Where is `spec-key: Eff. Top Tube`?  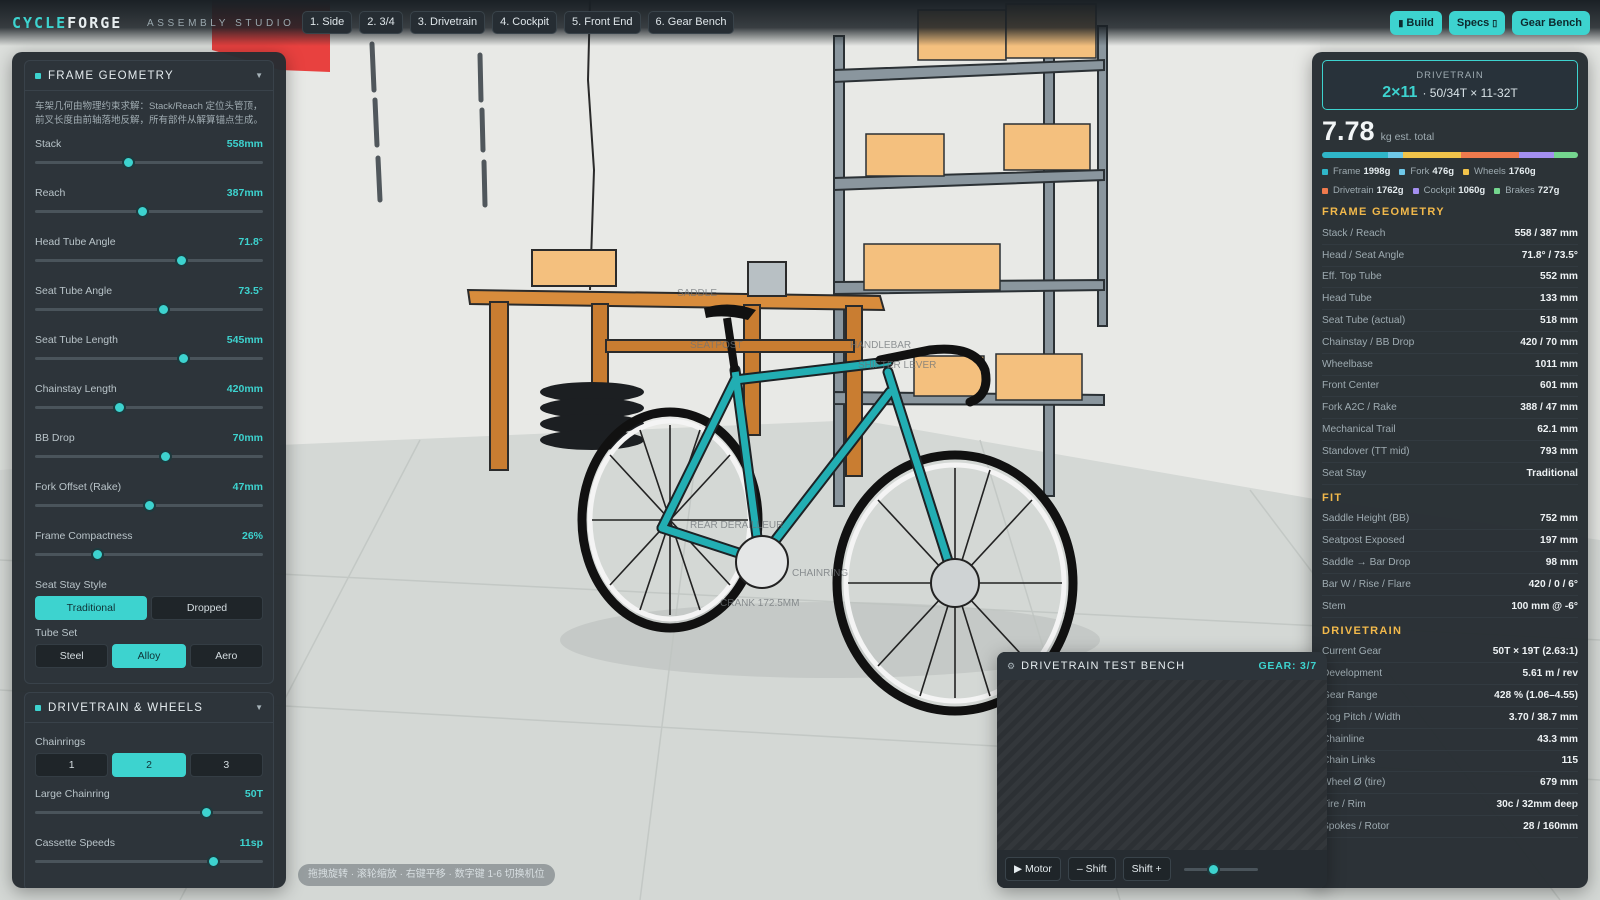 spec-key: Eff. Top Tube is located at coordinates (1352, 277).